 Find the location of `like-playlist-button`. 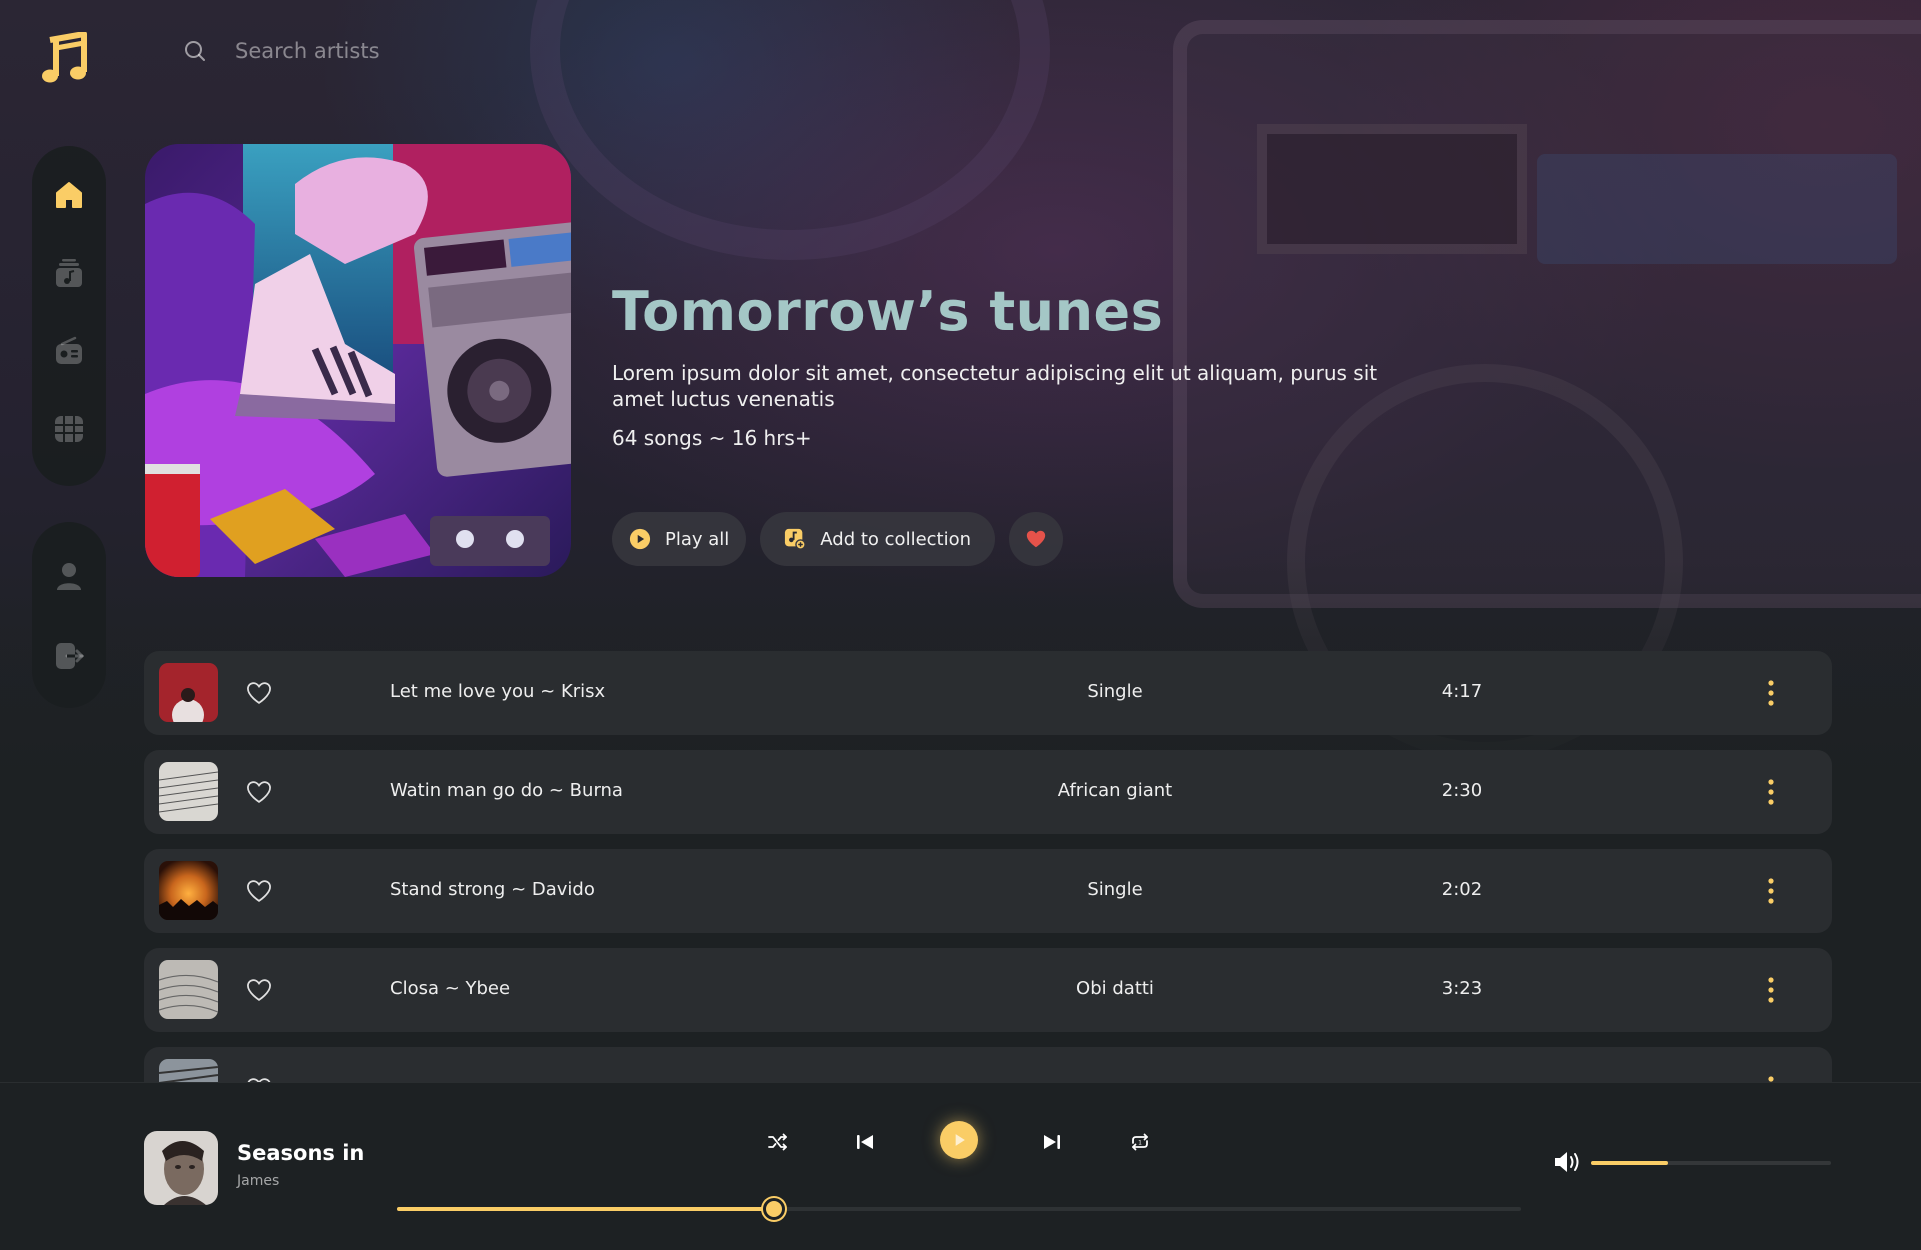

like-playlist-button is located at coordinates (1036, 539).